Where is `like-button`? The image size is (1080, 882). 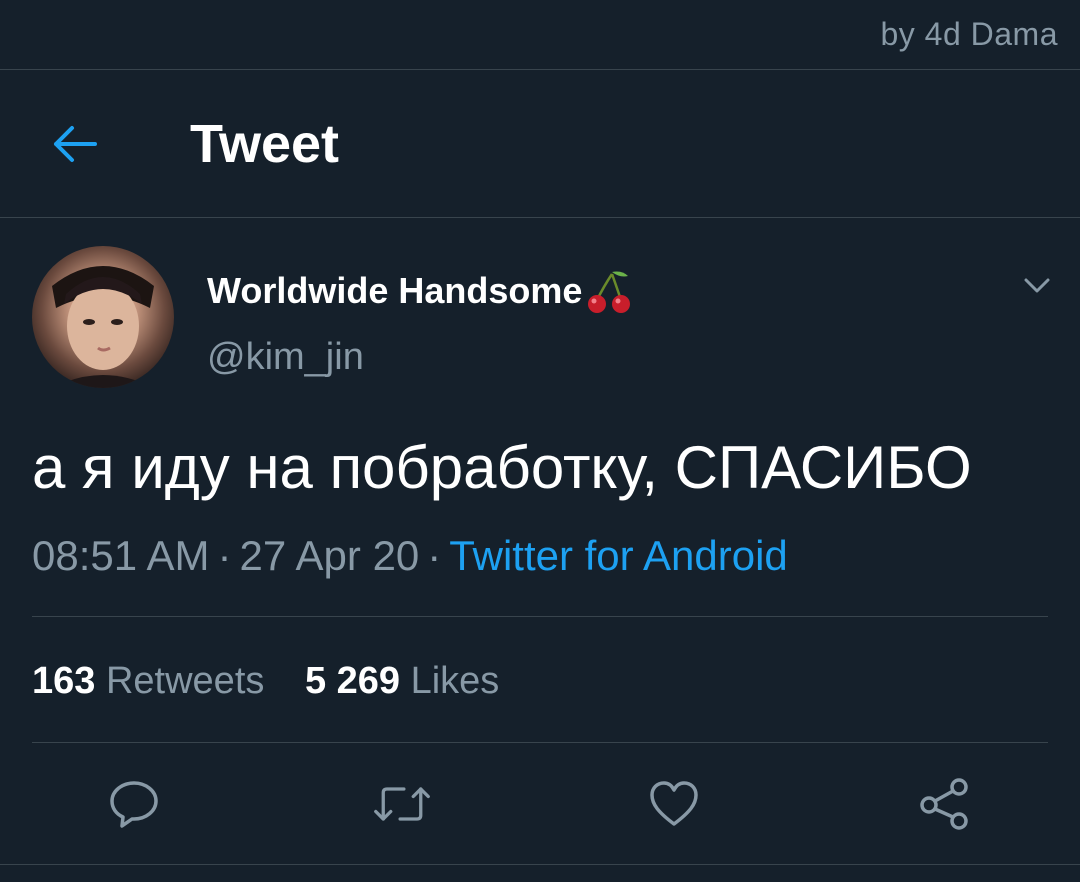
like-button is located at coordinates (674, 804).